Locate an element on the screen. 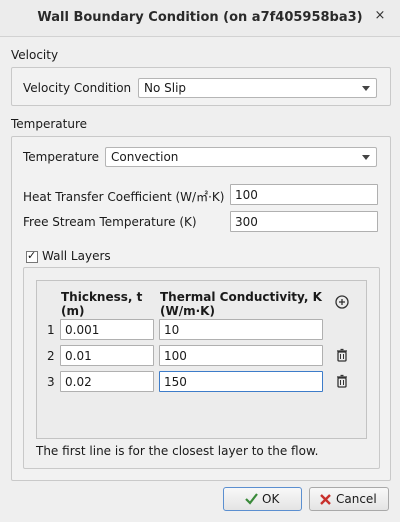  cancel-button-label: Cancel is located at coordinates (356, 499).